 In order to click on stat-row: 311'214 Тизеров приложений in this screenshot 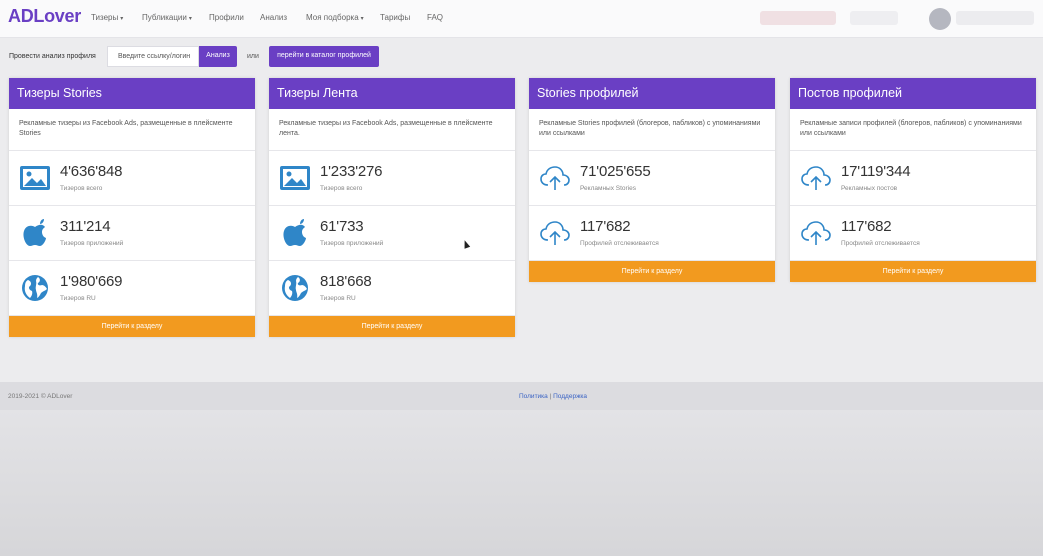, I will do `click(132, 233)`.